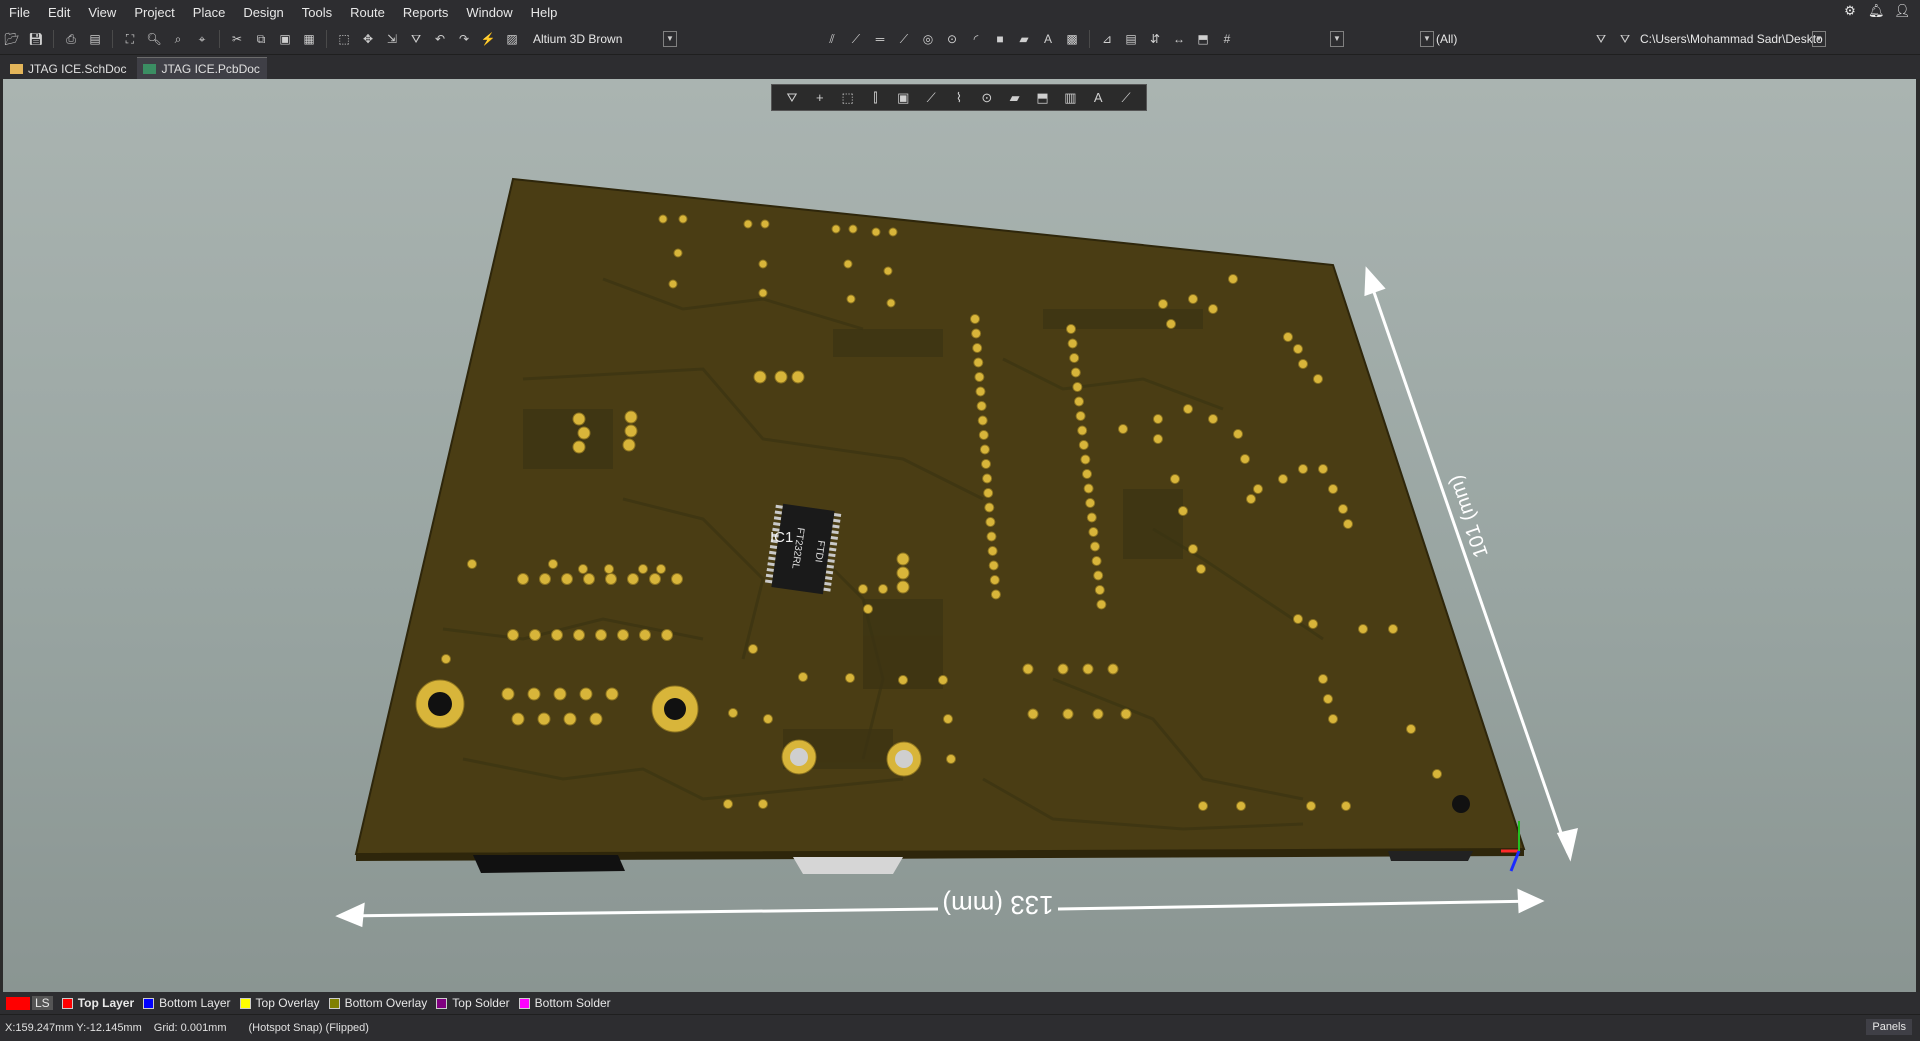 This screenshot has height=1041, width=1920. What do you see at coordinates (154, 12) in the screenshot?
I see `menu-project: Project` at bounding box center [154, 12].